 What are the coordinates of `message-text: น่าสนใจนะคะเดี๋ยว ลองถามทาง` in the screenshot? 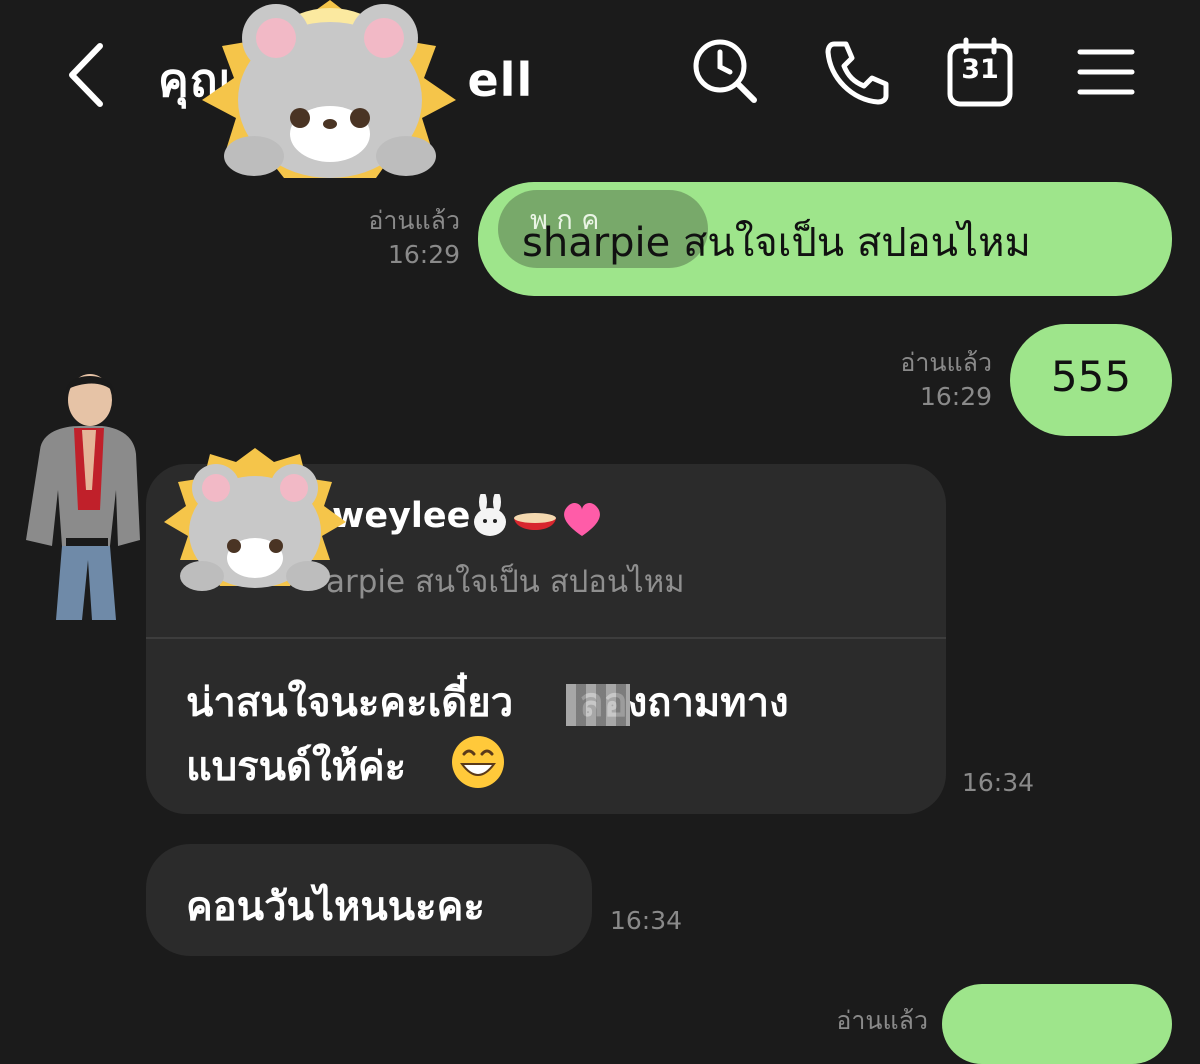 It's located at (536, 703).